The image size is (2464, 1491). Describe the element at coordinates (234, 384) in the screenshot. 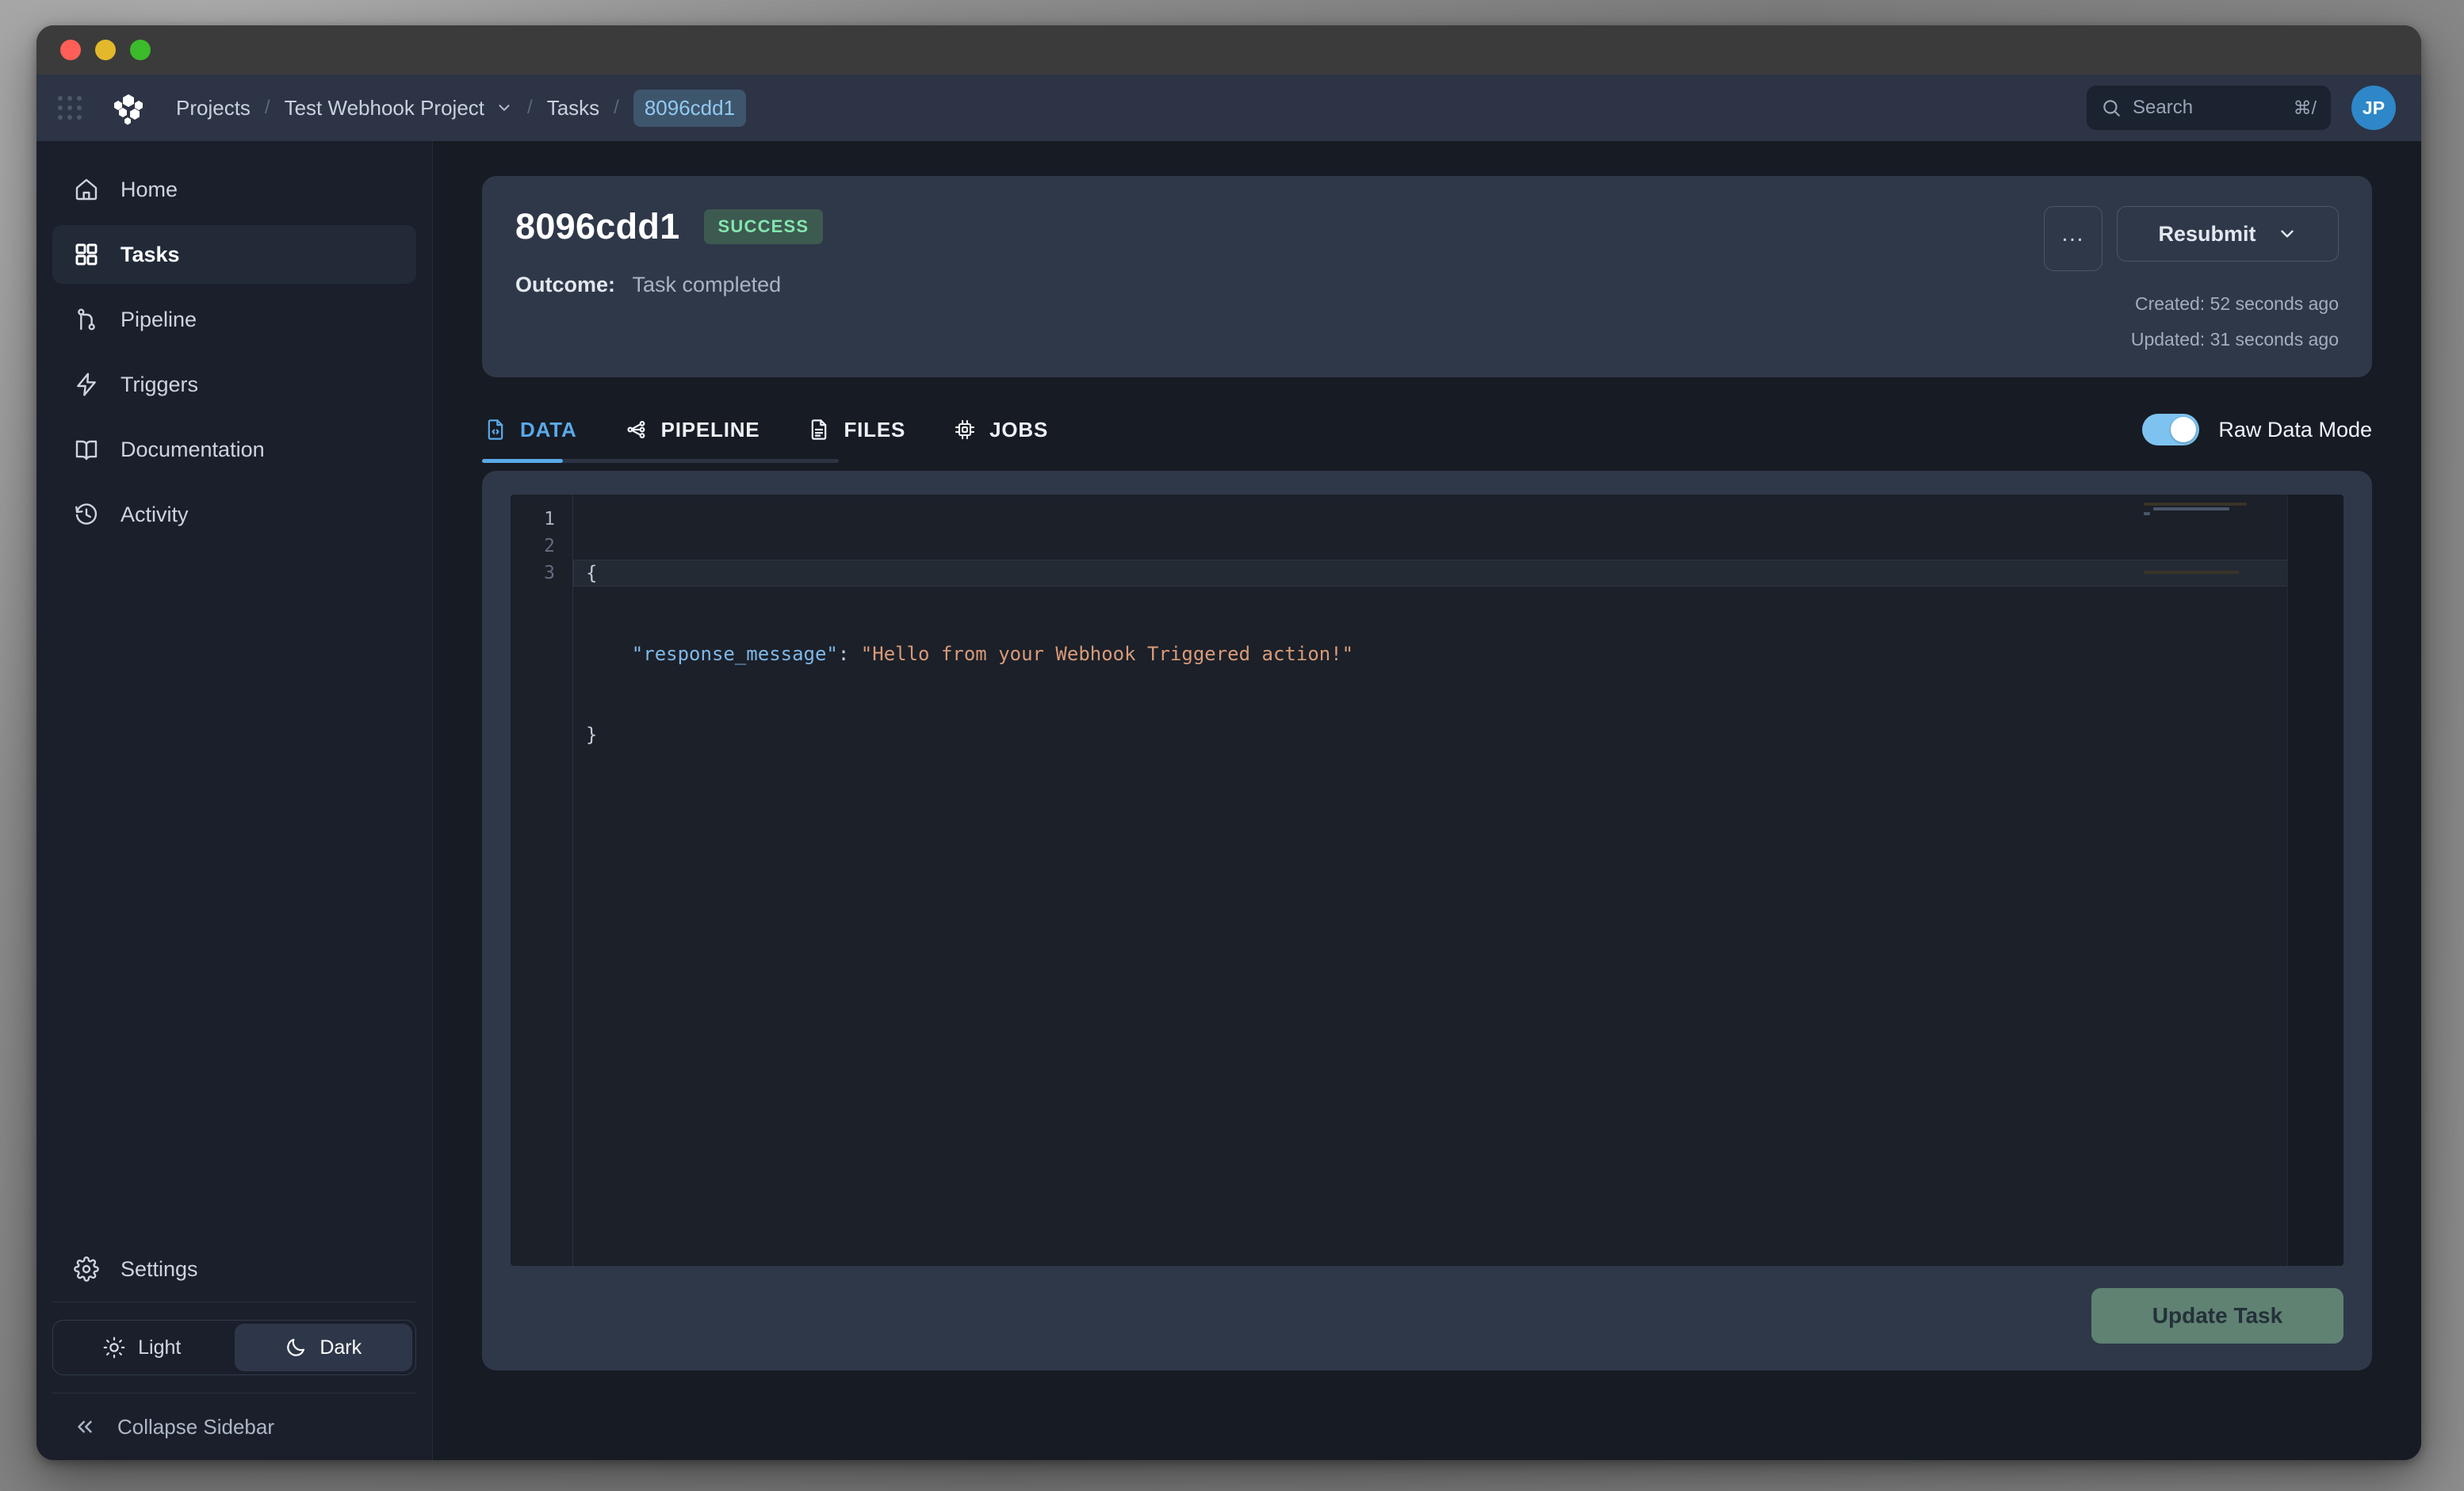

I see `sidebar-item-triggers: Triggers` at that location.